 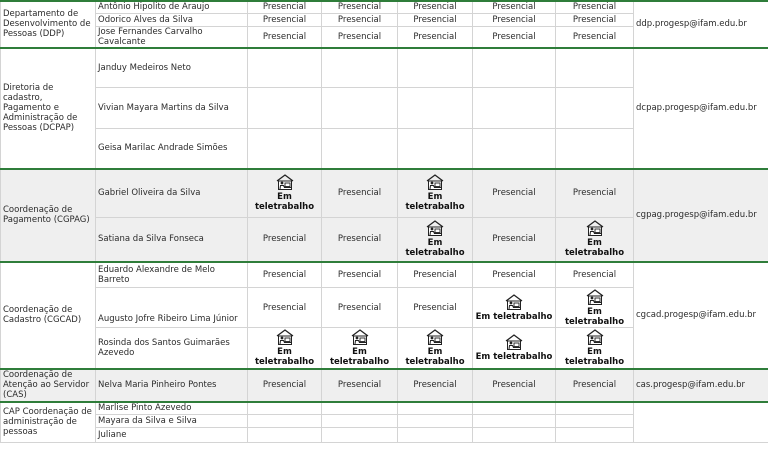 What do you see at coordinates (171, 36) in the screenshot?
I see `employee-name: Jose Fernandes Carvalho Cavalcante` at bounding box center [171, 36].